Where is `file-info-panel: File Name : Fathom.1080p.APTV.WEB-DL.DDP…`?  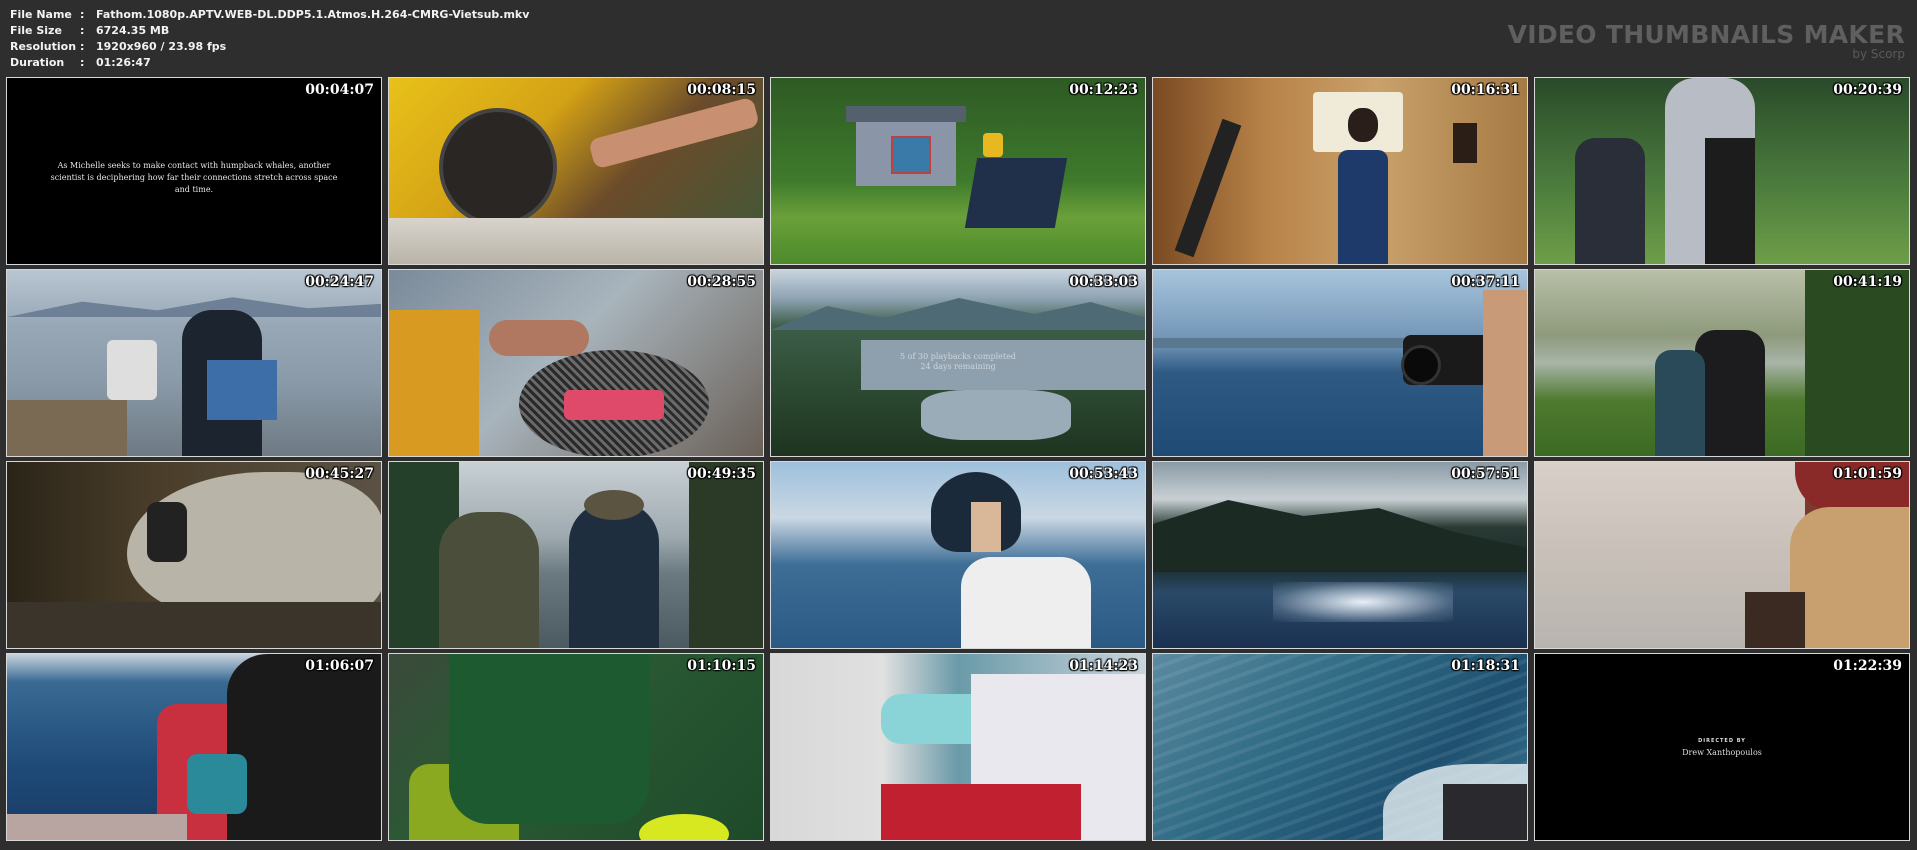 file-info-panel: File Name : Fathom.1080p.APTV.WEB-DL.DDP… is located at coordinates (269, 39).